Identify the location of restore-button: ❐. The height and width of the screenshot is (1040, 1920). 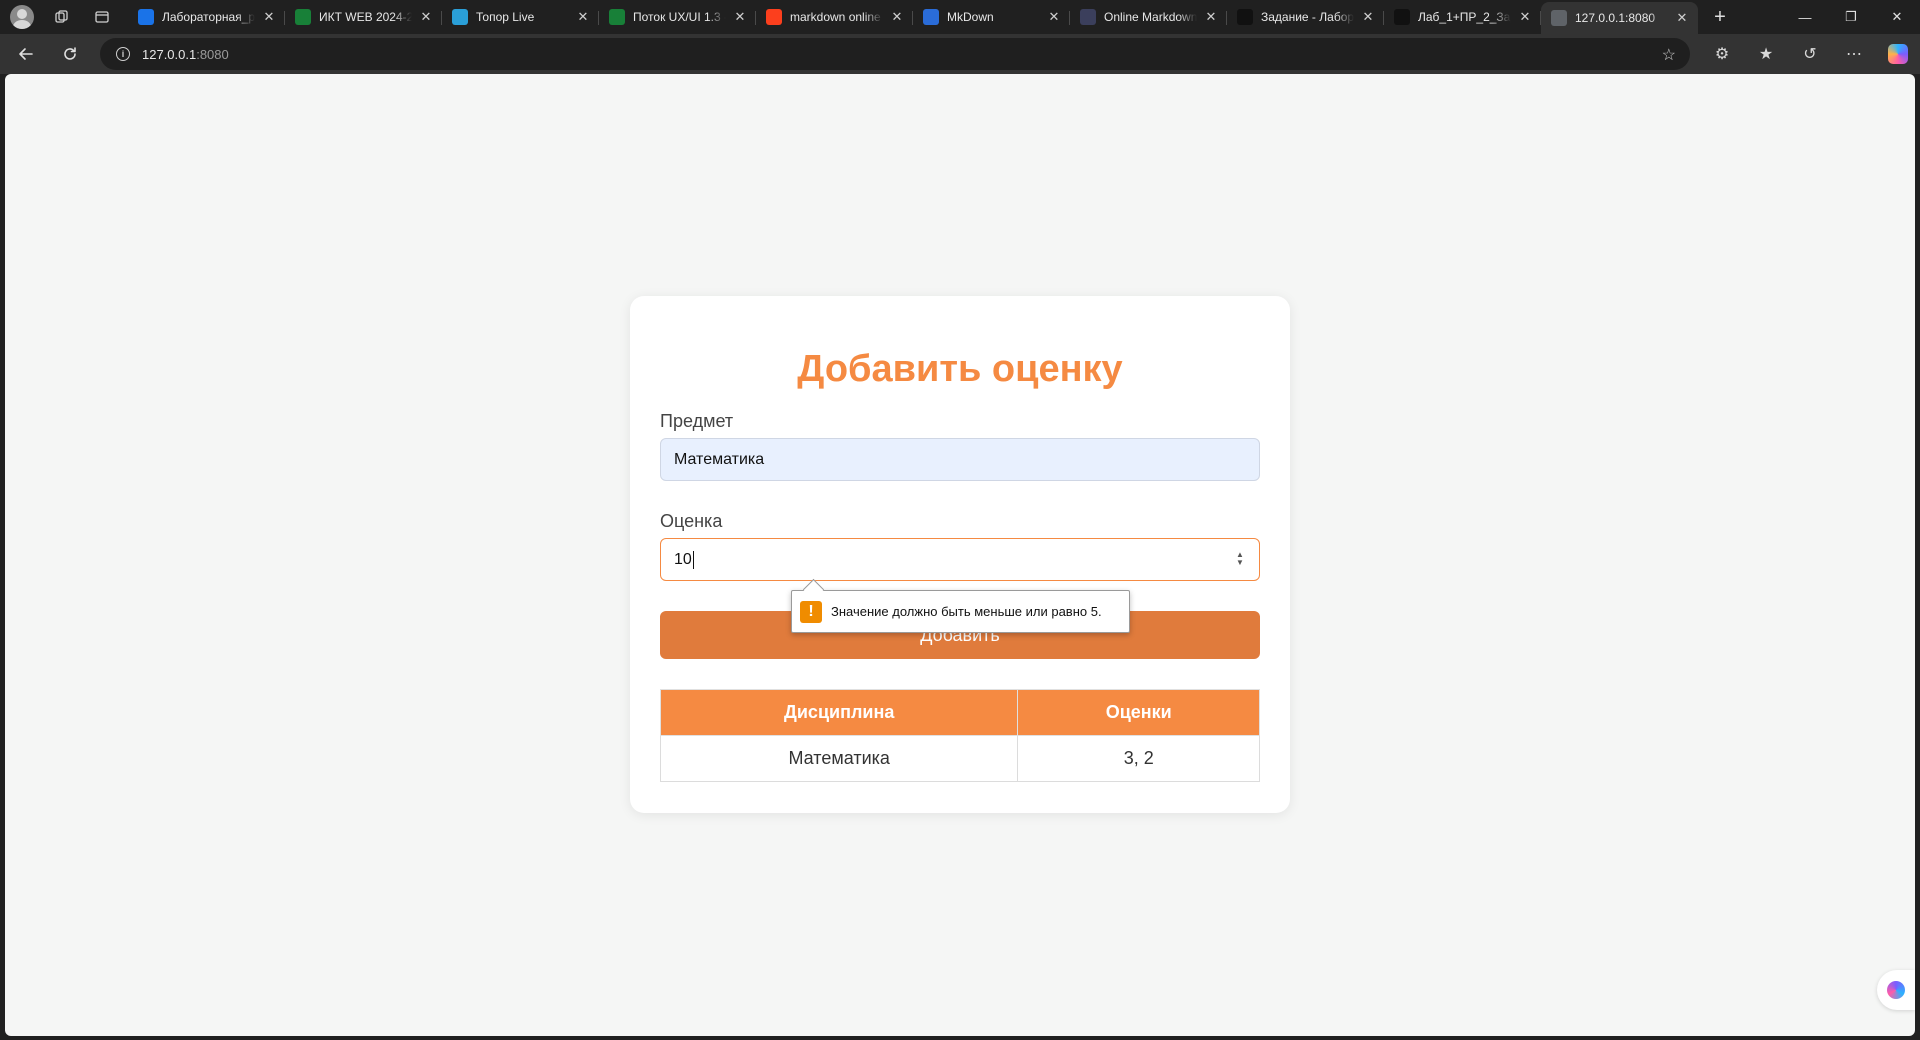
(1851, 17).